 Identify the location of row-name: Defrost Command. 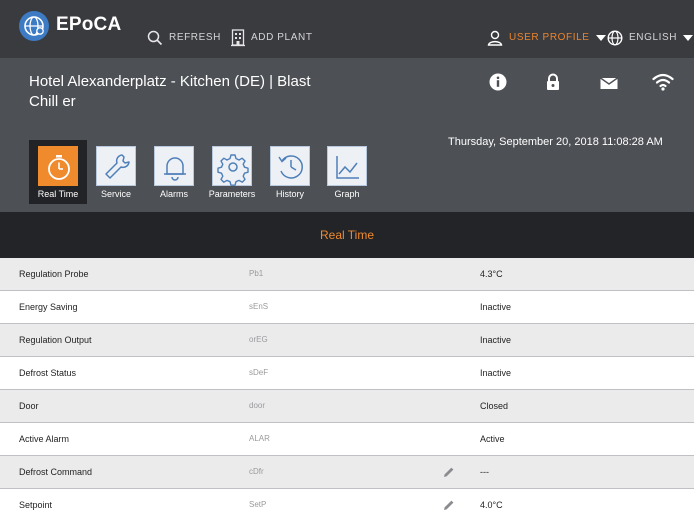
(56, 472).